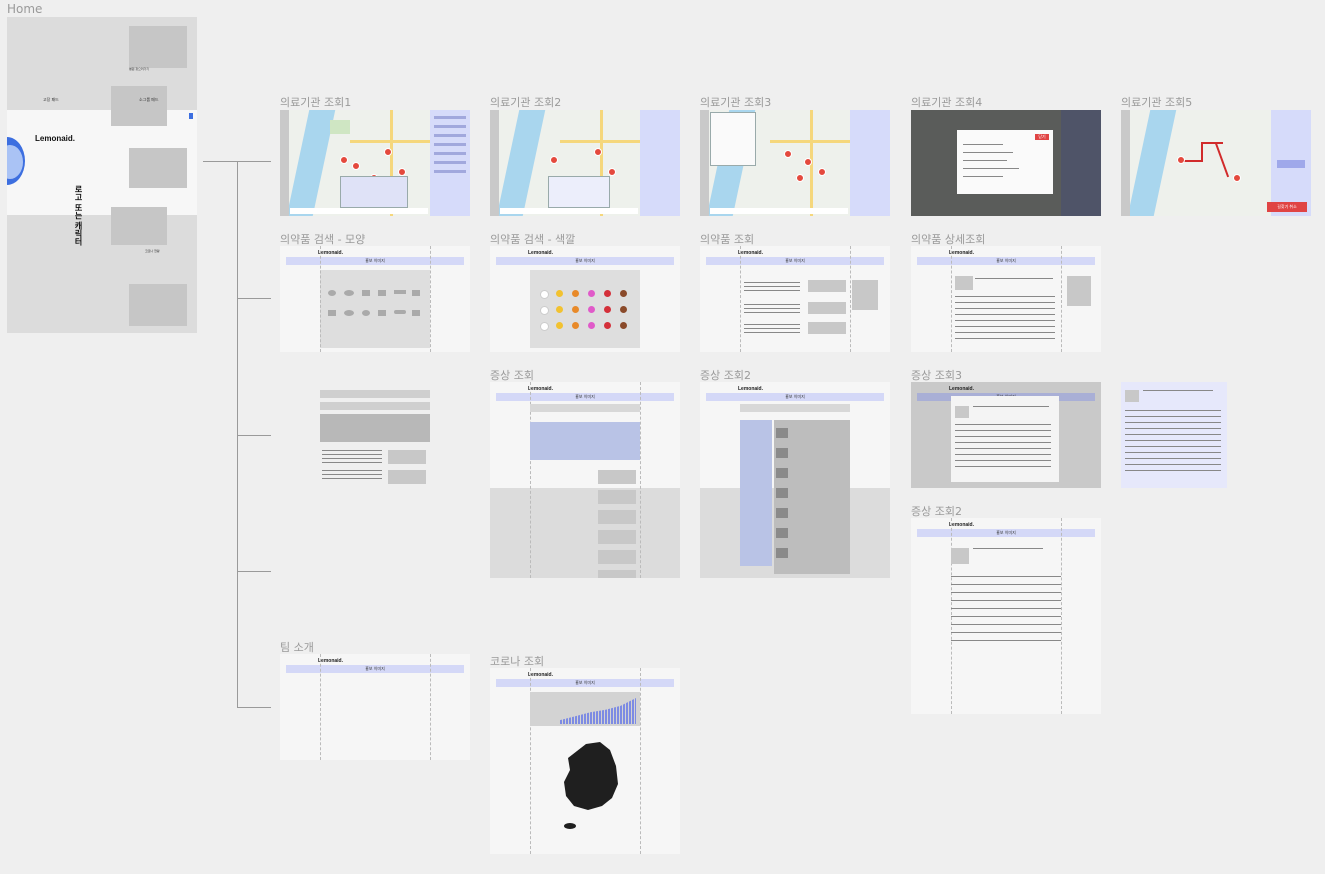  I want to click on symptom-detail-tile, so click(1174, 435).